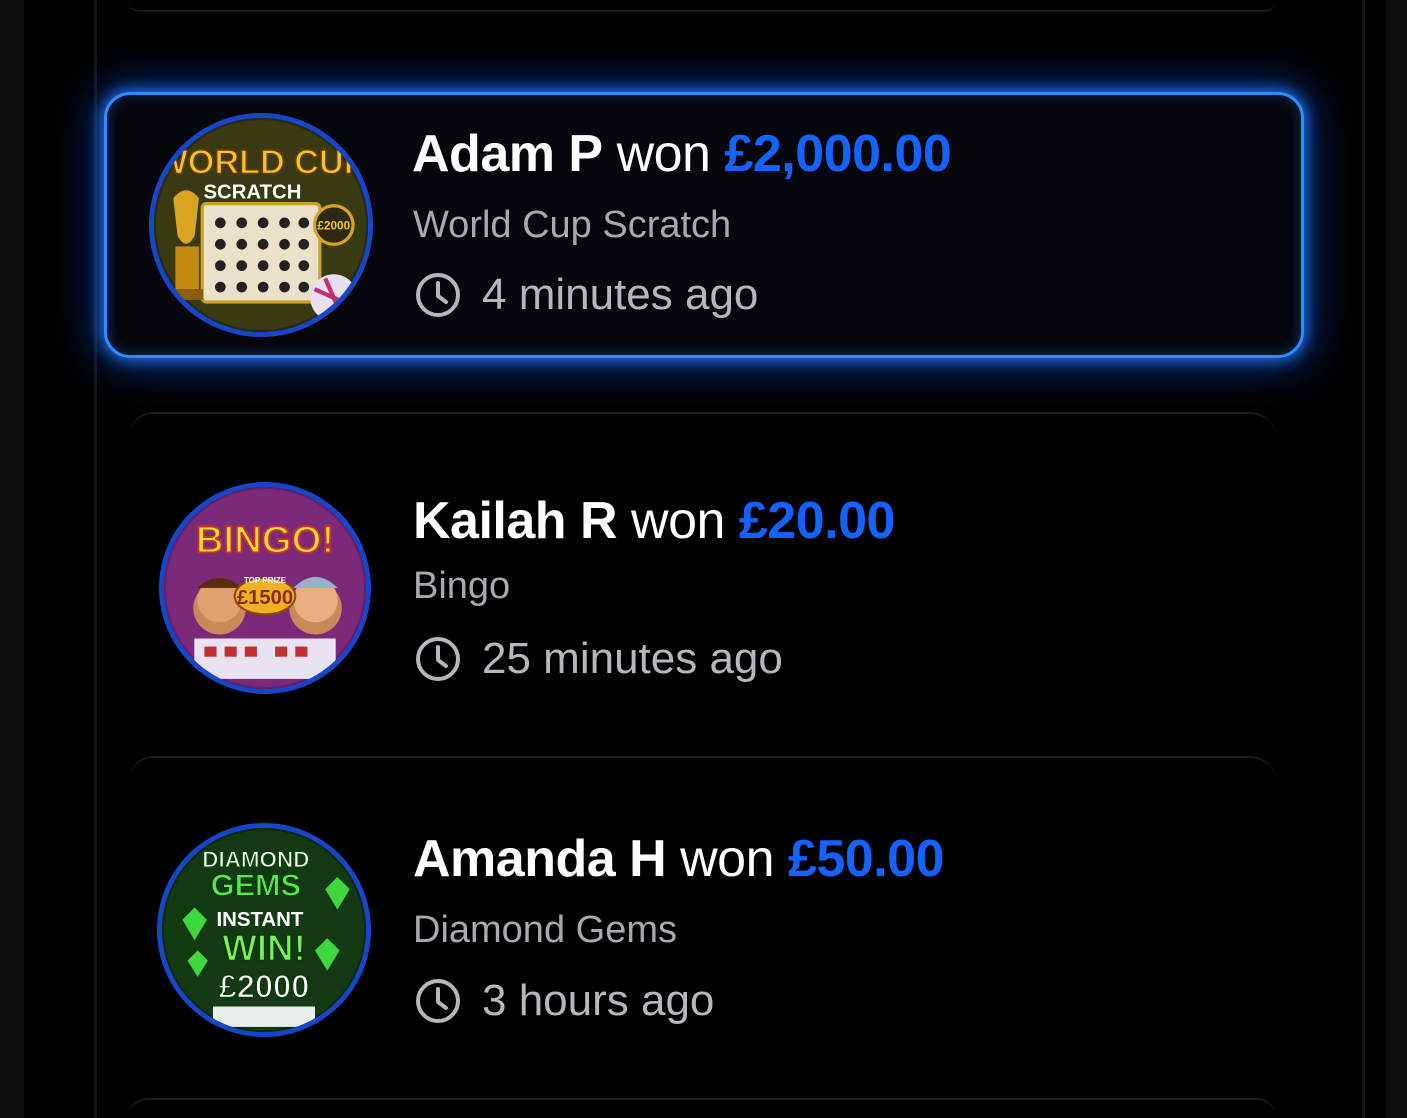  What do you see at coordinates (507, 154) in the screenshot?
I see `winner-name: Adam P` at bounding box center [507, 154].